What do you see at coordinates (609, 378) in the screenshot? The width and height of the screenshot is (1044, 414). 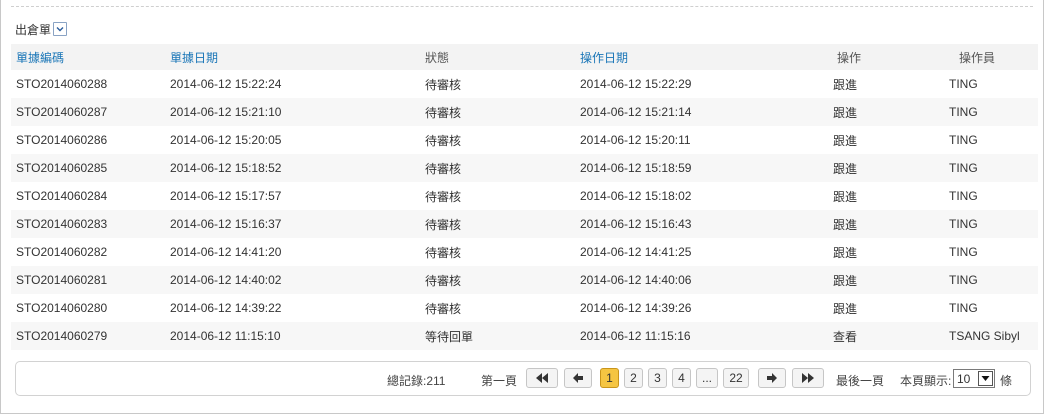 I see `page-button-1: 1` at bounding box center [609, 378].